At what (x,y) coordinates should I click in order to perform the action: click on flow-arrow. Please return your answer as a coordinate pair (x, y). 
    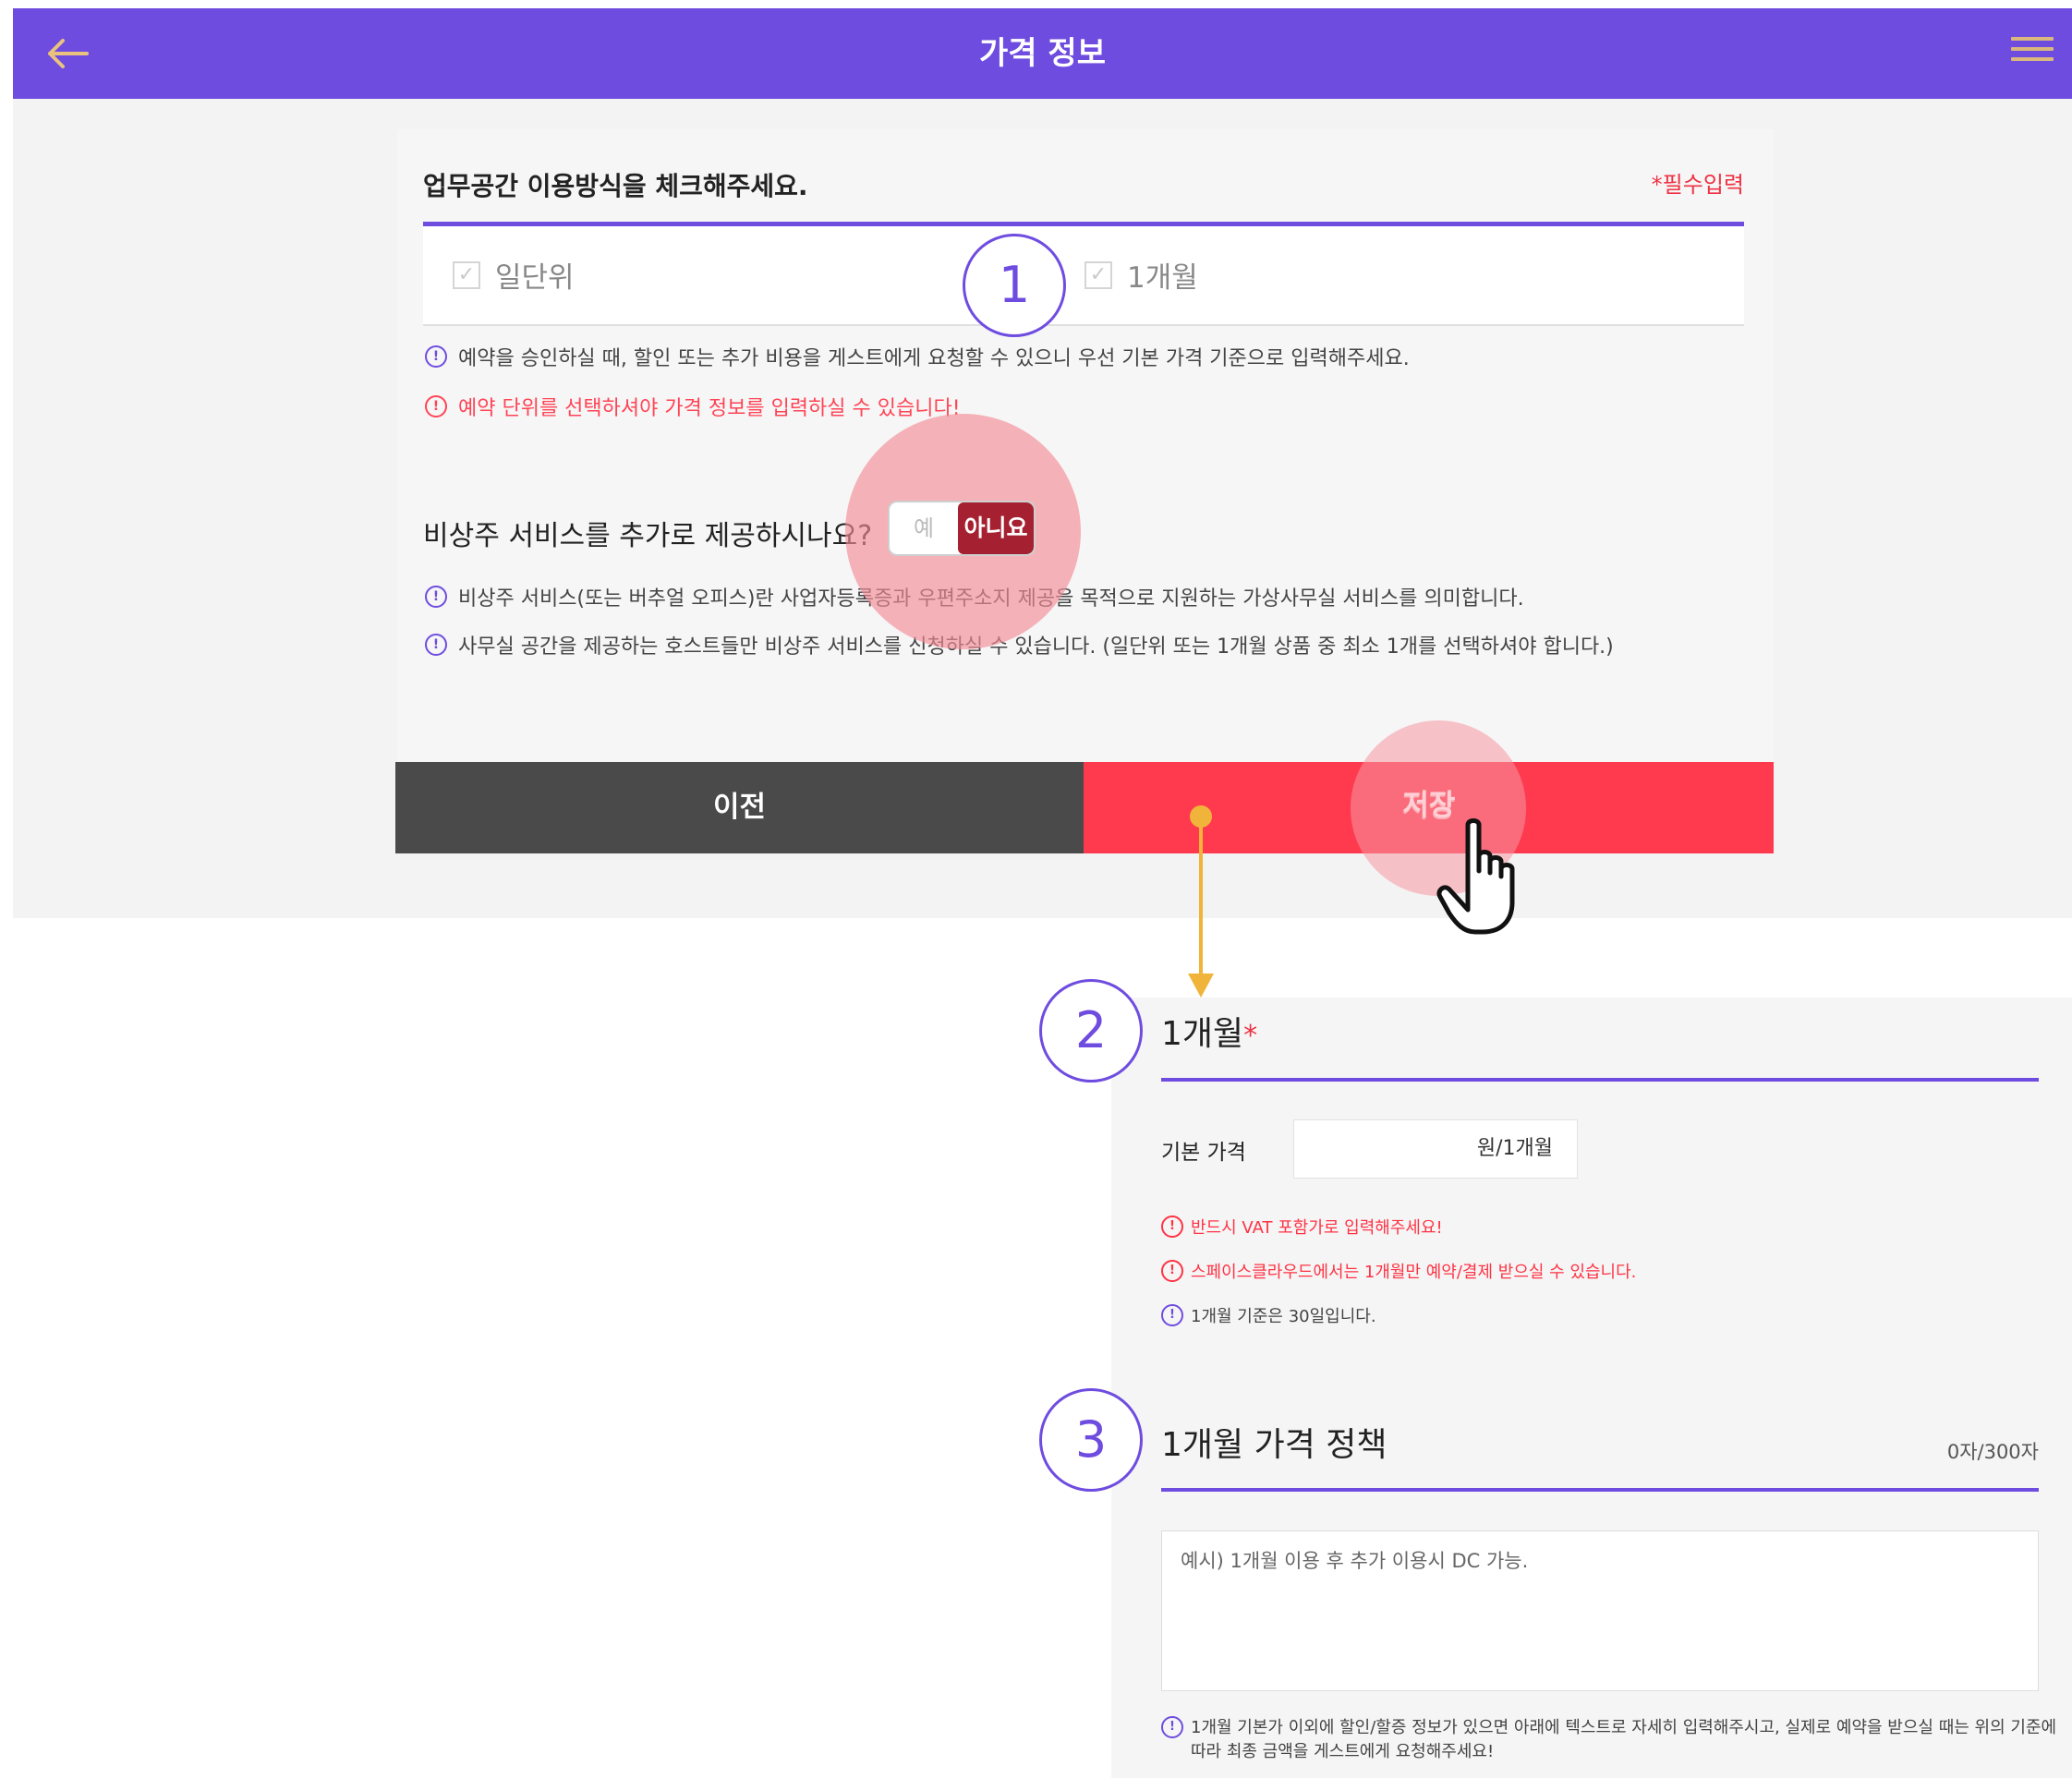
    Looking at the image, I should click on (1201, 901).